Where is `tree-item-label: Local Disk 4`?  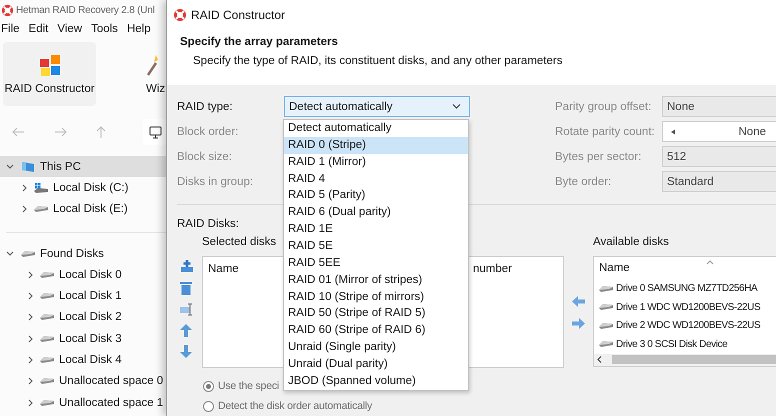 tree-item-label: Local Disk 4 is located at coordinates (90, 360).